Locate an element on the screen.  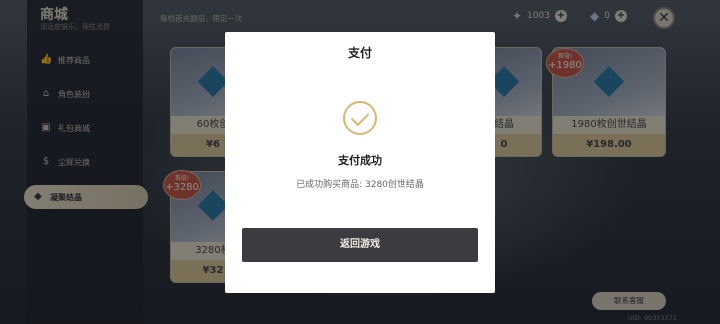
check-circle-icon is located at coordinates (360, 118).